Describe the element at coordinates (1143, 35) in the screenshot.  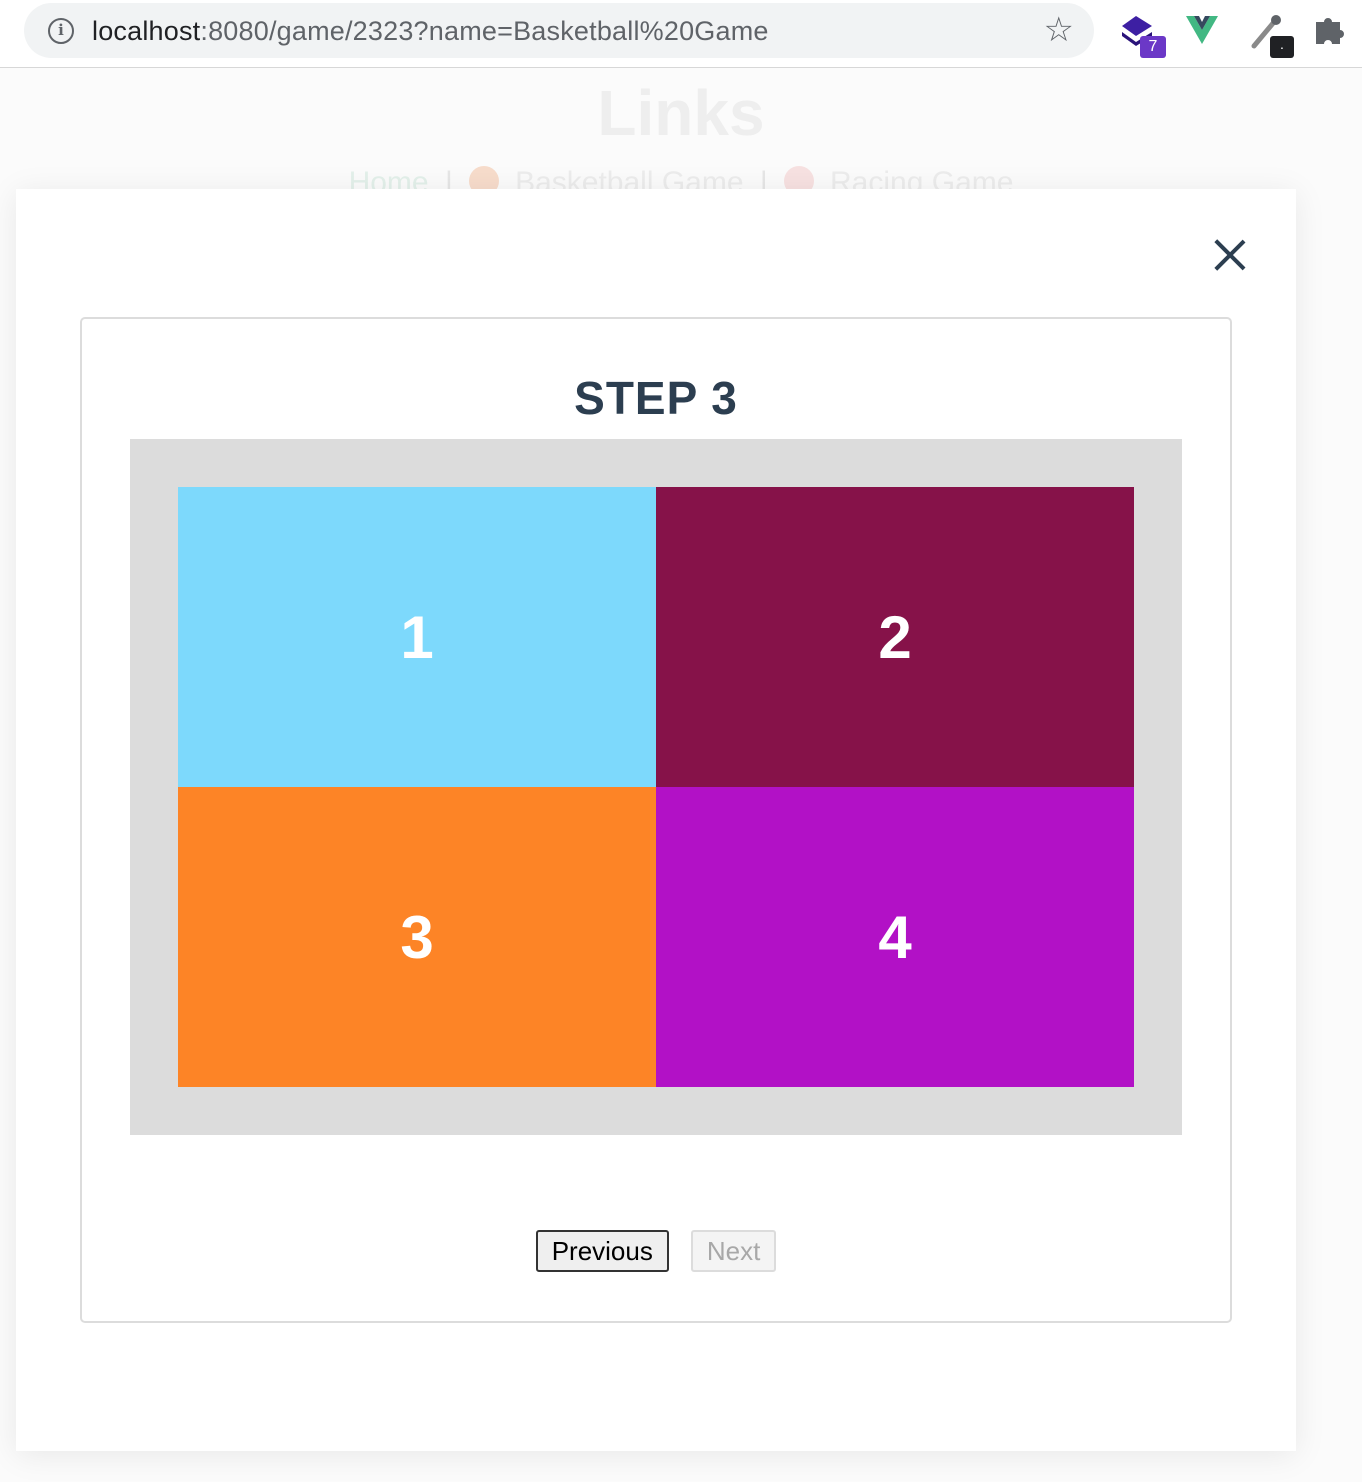
I see `stack-extension-icon: 7` at that location.